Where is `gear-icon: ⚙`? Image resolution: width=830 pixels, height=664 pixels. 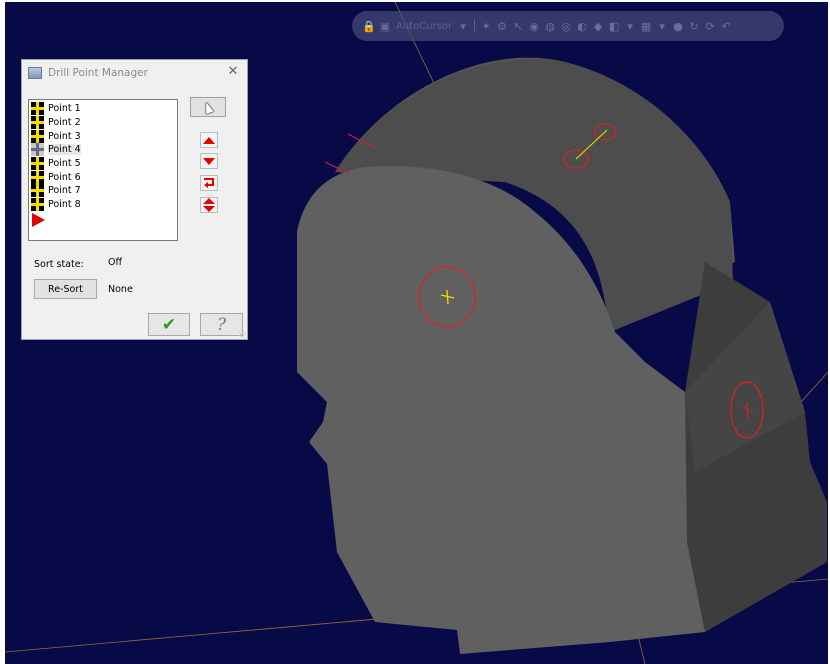 gear-icon: ⚙ is located at coordinates (502, 26).